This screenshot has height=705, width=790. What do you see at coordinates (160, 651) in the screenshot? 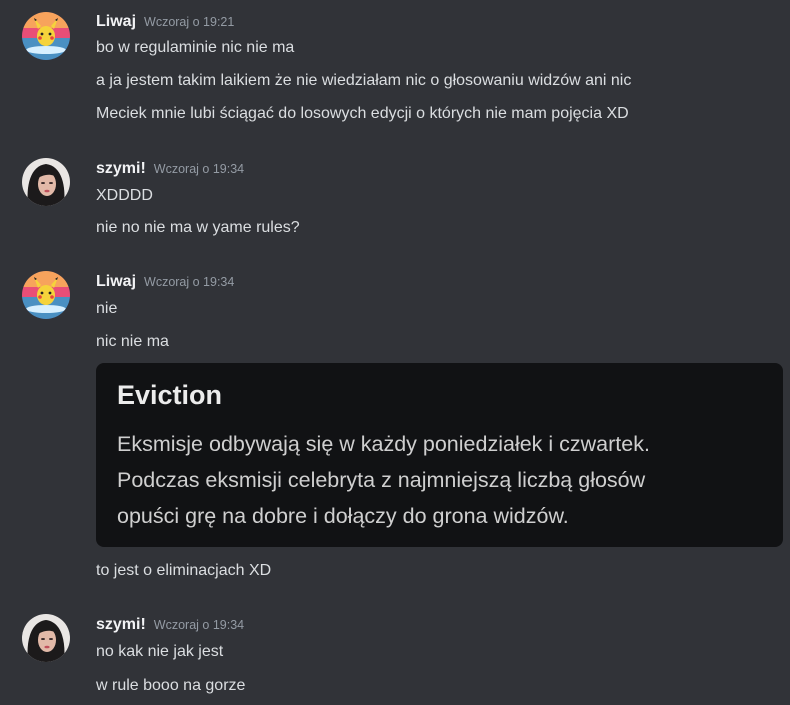
I see `message-text: no kak nie jak jest` at bounding box center [160, 651].